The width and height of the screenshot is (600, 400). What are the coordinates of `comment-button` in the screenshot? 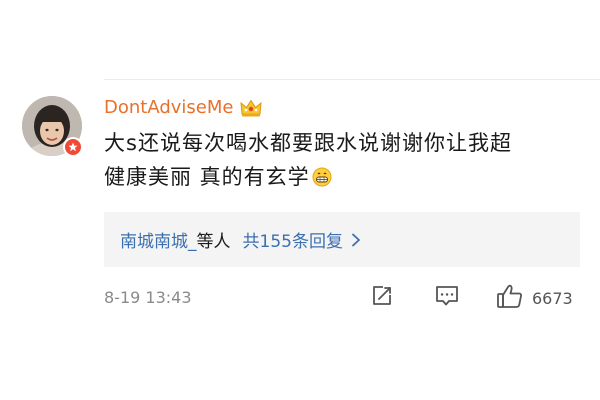 It's located at (447, 298).